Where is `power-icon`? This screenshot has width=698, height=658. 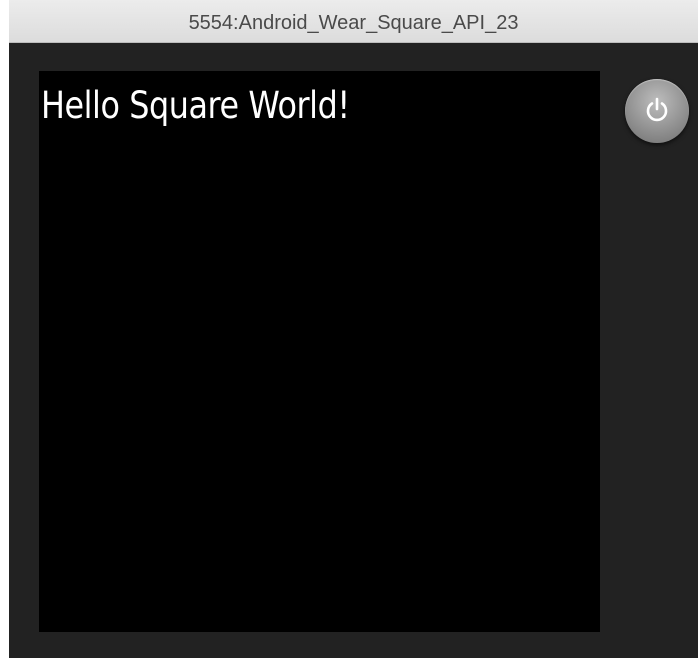
power-icon is located at coordinates (657, 109).